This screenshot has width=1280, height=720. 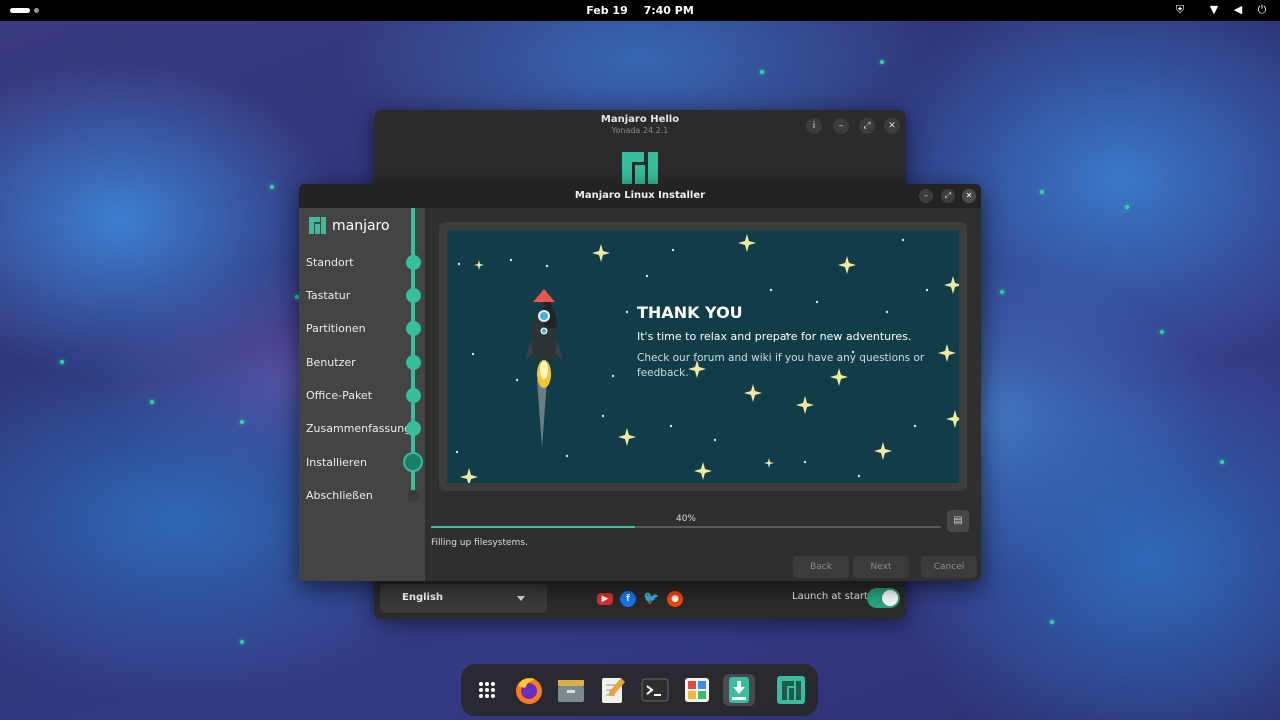 I want to click on hello-header: Manjaro Hello Yonada 24.2.1 i – ⤢ ✕, so click(x=640, y=126).